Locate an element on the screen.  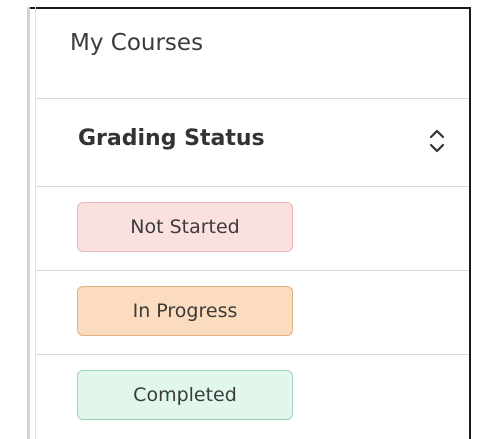
column-header-label: Grading Status is located at coordinates (171, 138).